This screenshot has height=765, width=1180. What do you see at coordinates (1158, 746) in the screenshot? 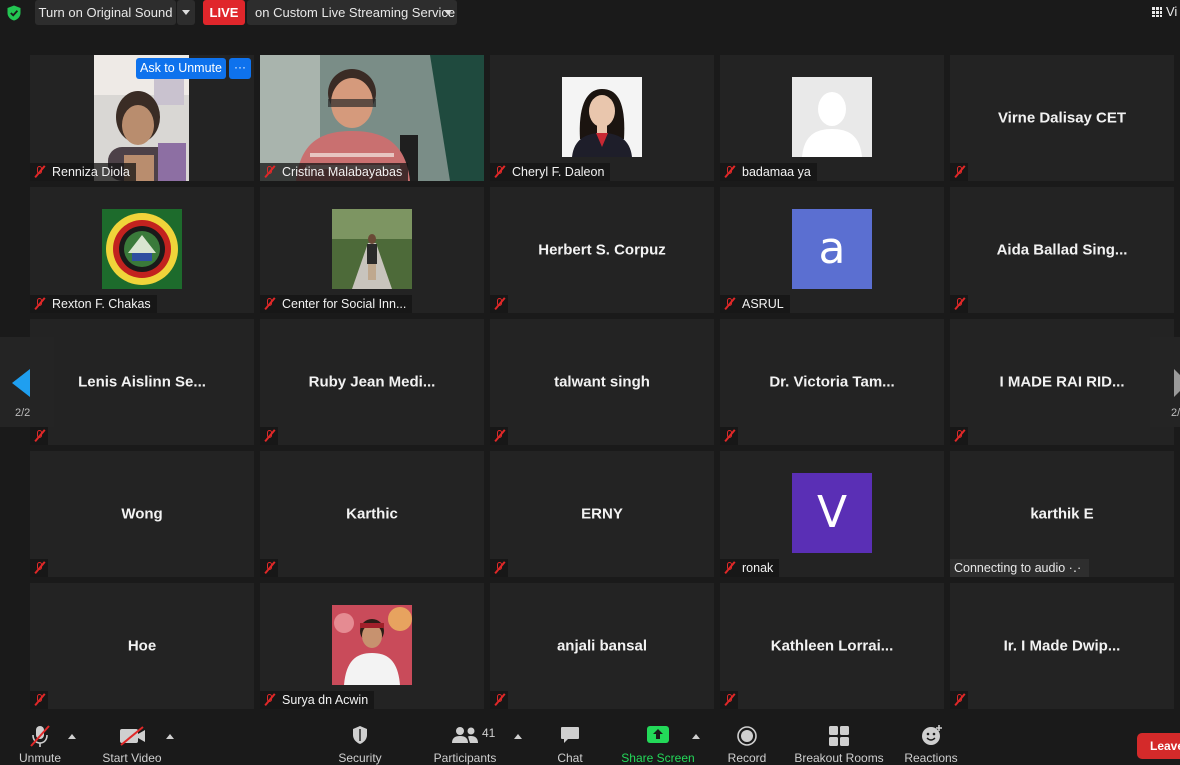
I see `leave-button: Leave` at bounding box center [1158, 746].